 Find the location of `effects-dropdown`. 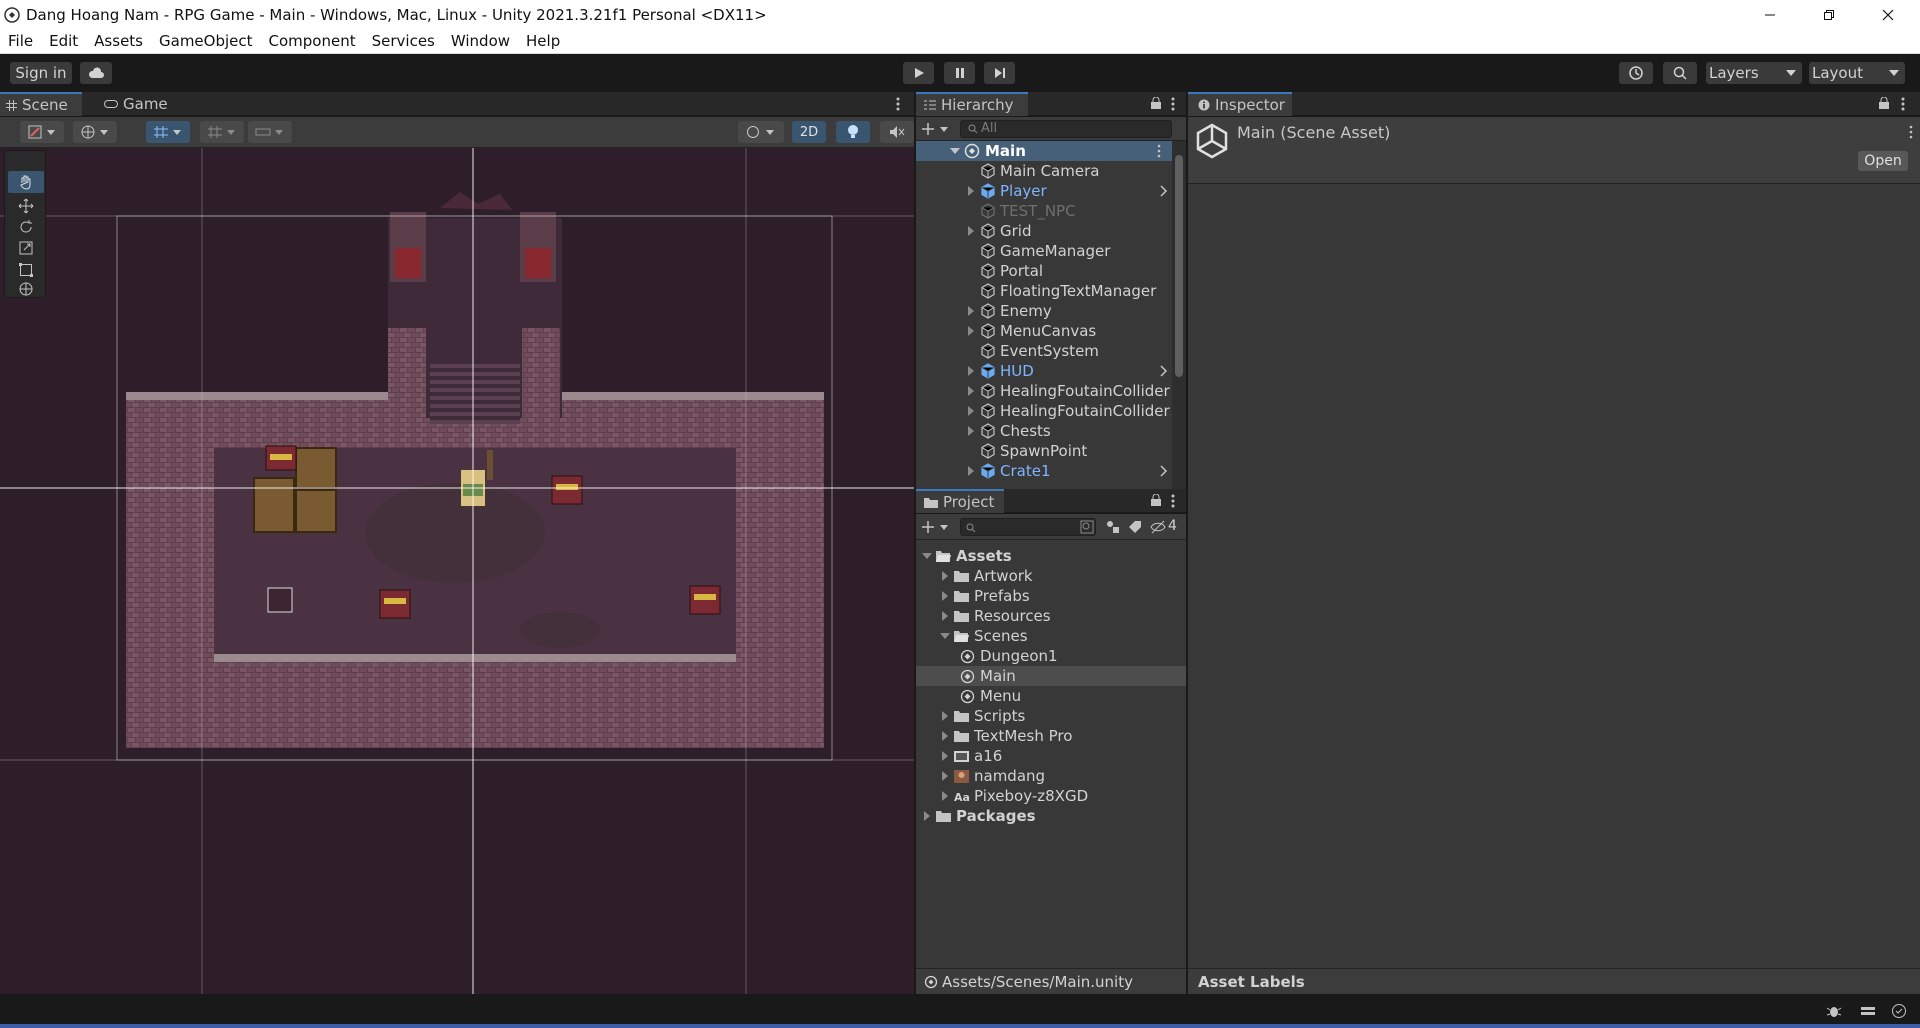

effects-dropdown is located at coordinates (761, 132).